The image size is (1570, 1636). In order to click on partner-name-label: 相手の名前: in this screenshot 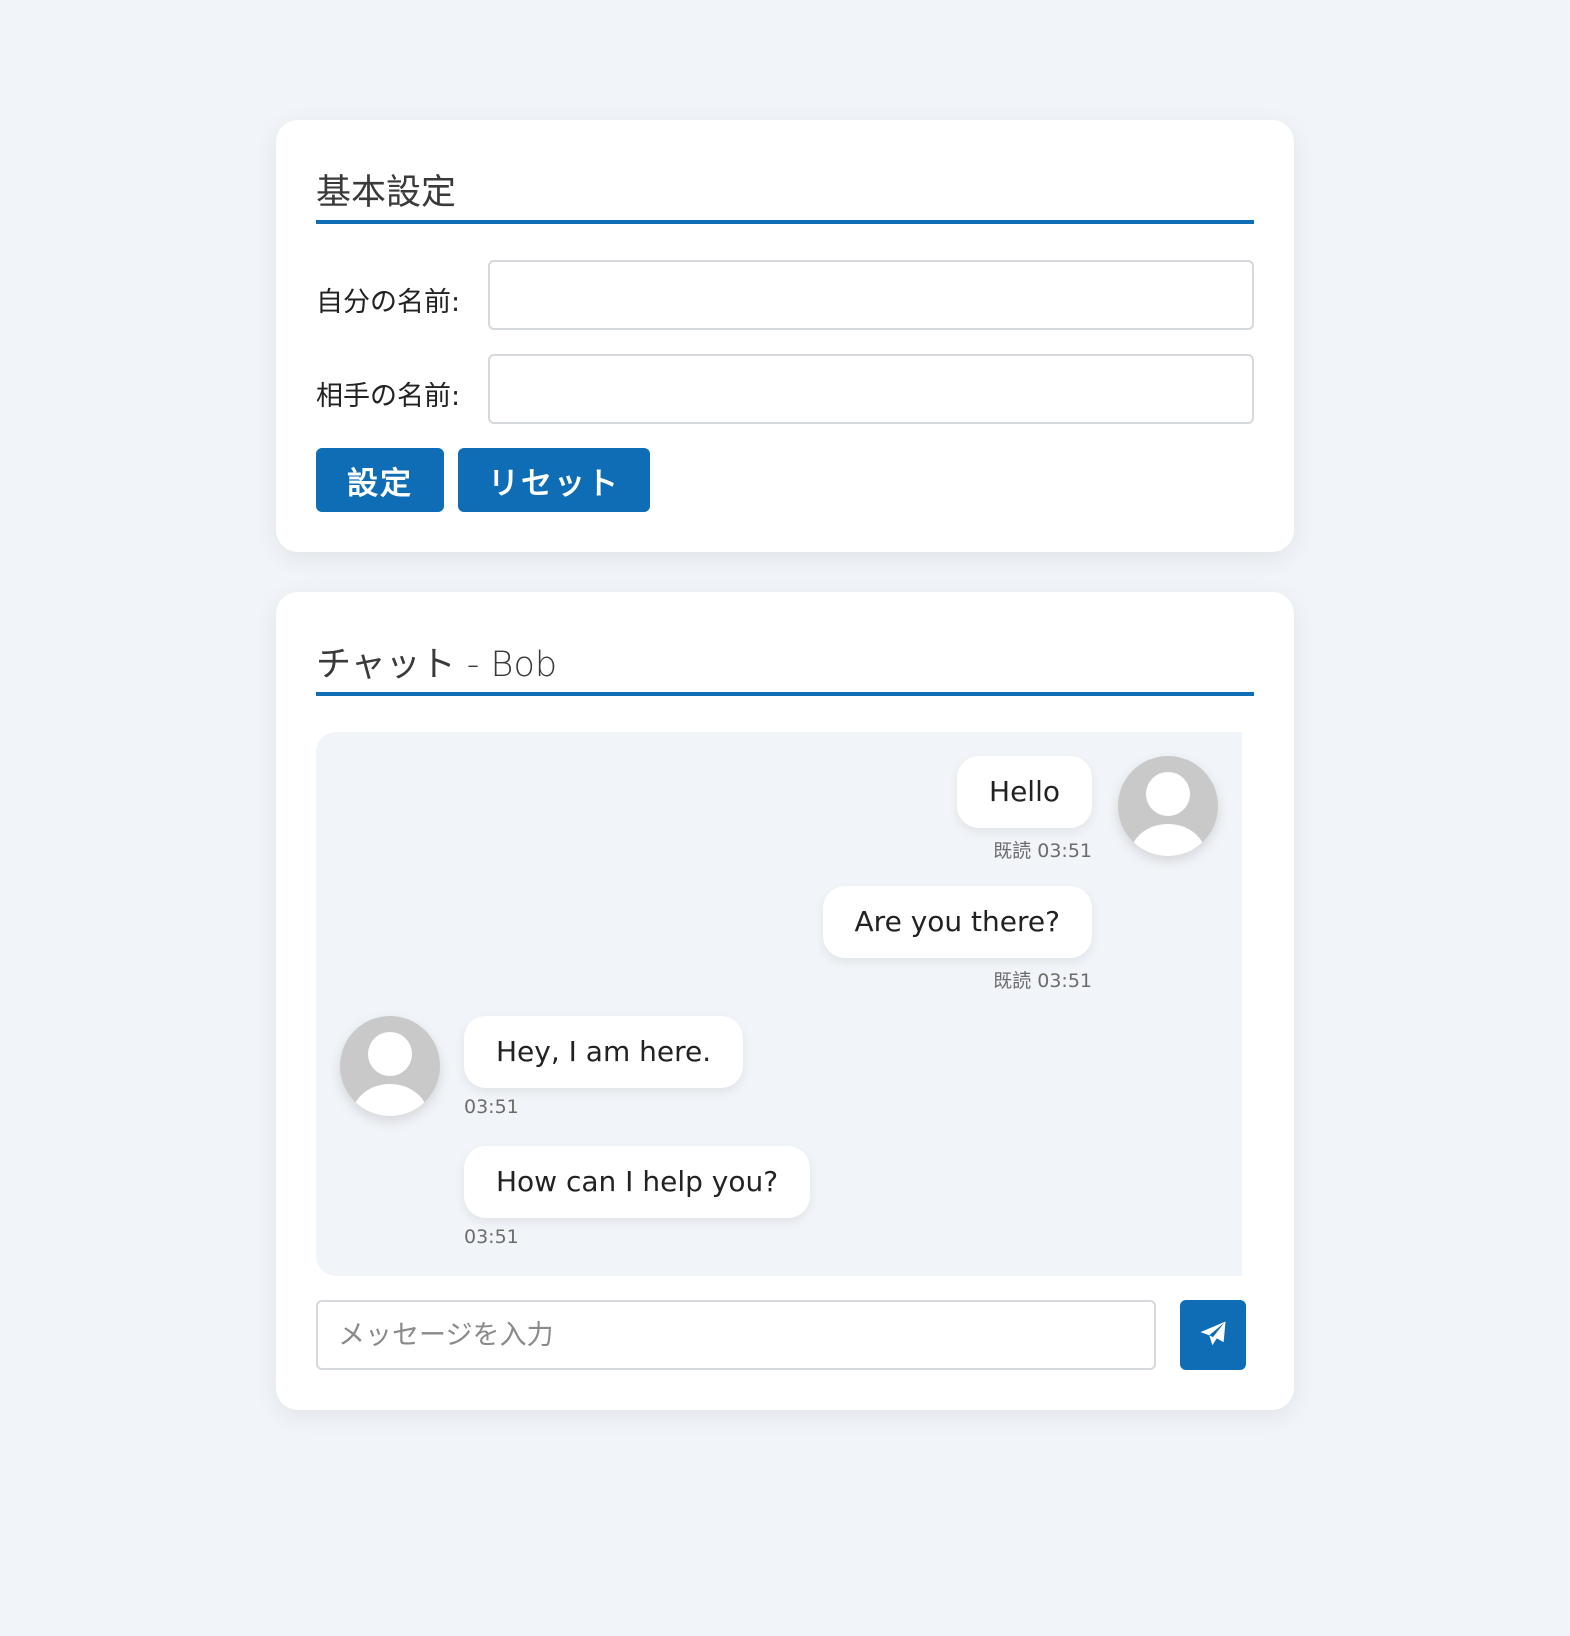, I will do `click(388, 396)`.